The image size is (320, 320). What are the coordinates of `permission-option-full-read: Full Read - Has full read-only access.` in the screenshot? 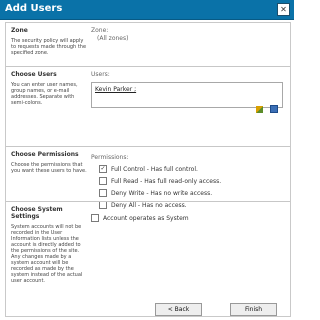 It's located at (192, 181).